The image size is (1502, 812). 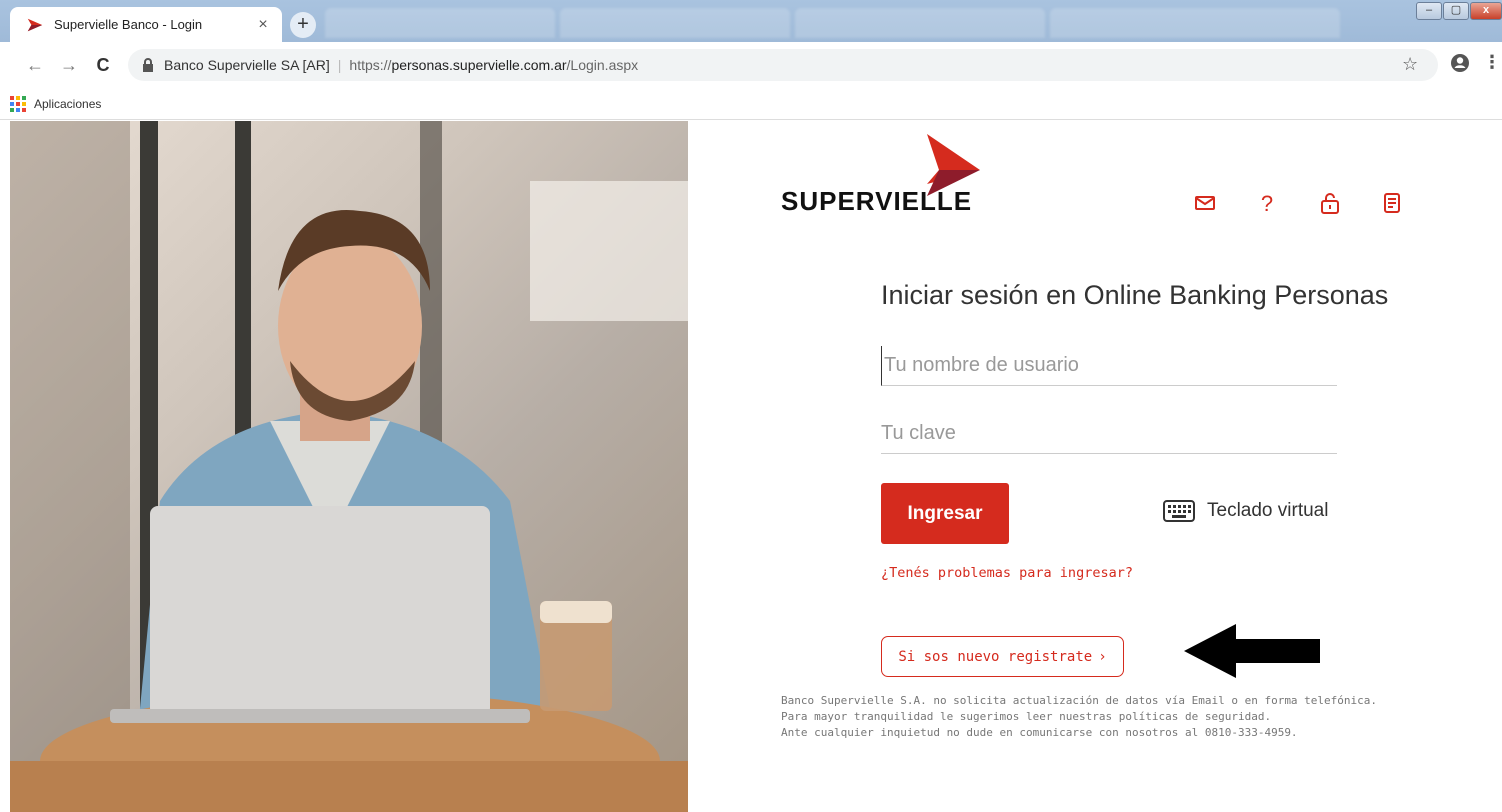 I want to click on tab-close-button: ×, so click(x=263, y=25).